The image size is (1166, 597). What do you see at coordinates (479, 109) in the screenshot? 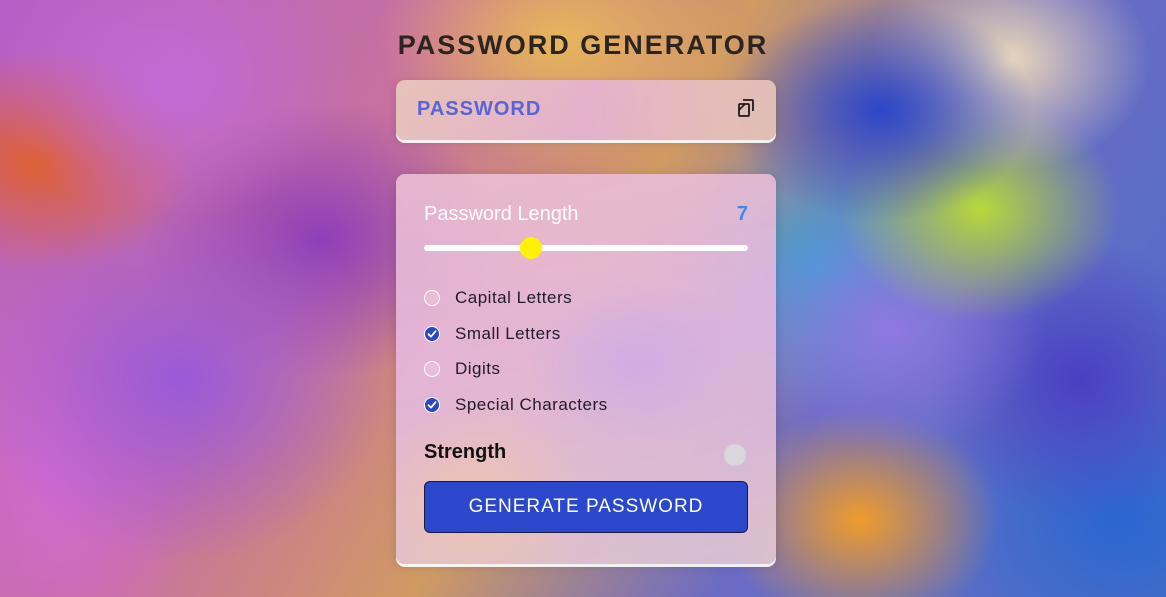
I see `password-text: PASSWORD` at bounding box center [479, 109].